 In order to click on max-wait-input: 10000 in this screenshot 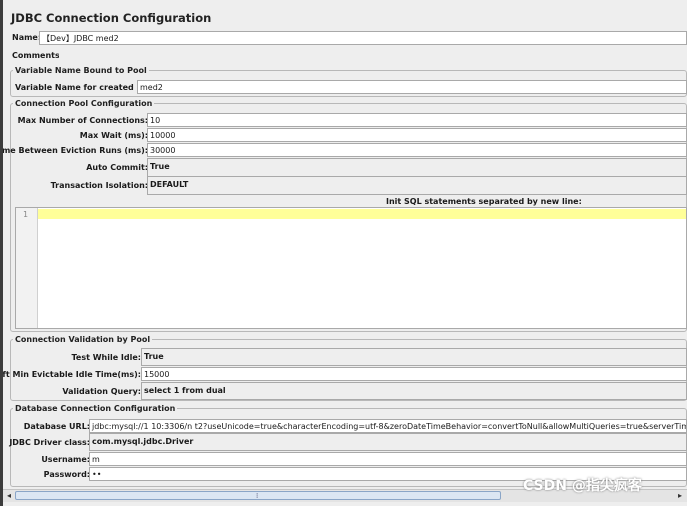, I will do `click(417, 135)`.